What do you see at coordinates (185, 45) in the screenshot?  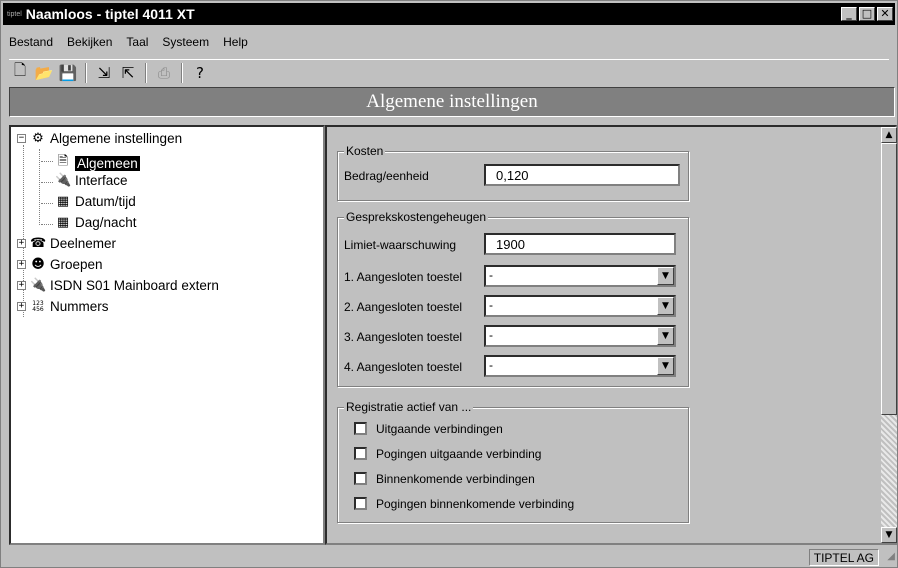 I see `menu-systeem: Systeem` at bounding box center [185, 45].